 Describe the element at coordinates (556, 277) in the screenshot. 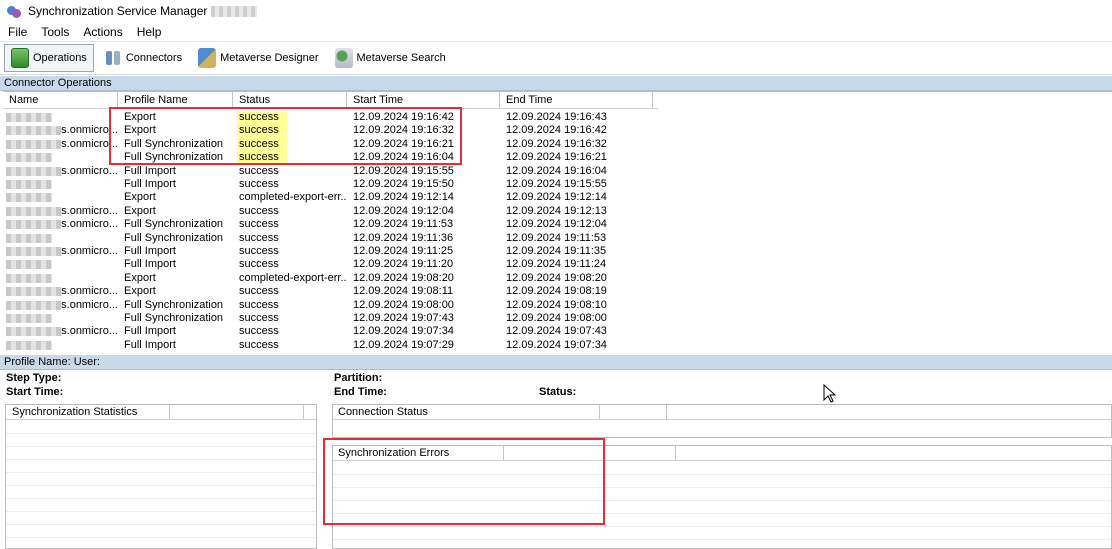

I see `end-time-cell: 12.09.2024 19:08:20` at that location.